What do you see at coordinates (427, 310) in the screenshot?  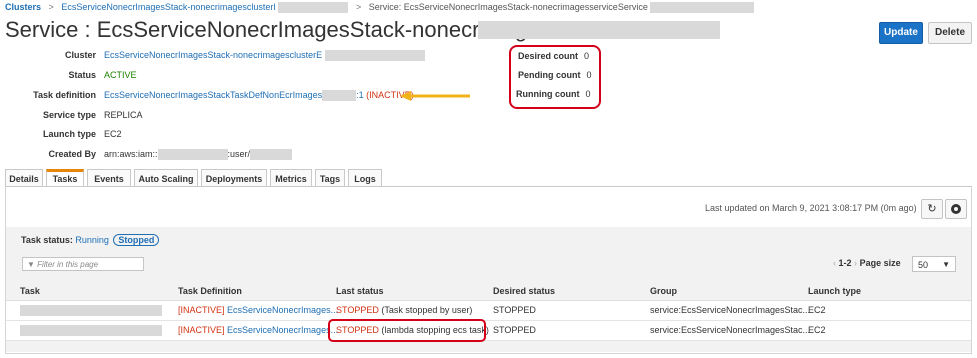 I see `last-status-note: (Task stopped by user)` at bounding box center [427, 310].